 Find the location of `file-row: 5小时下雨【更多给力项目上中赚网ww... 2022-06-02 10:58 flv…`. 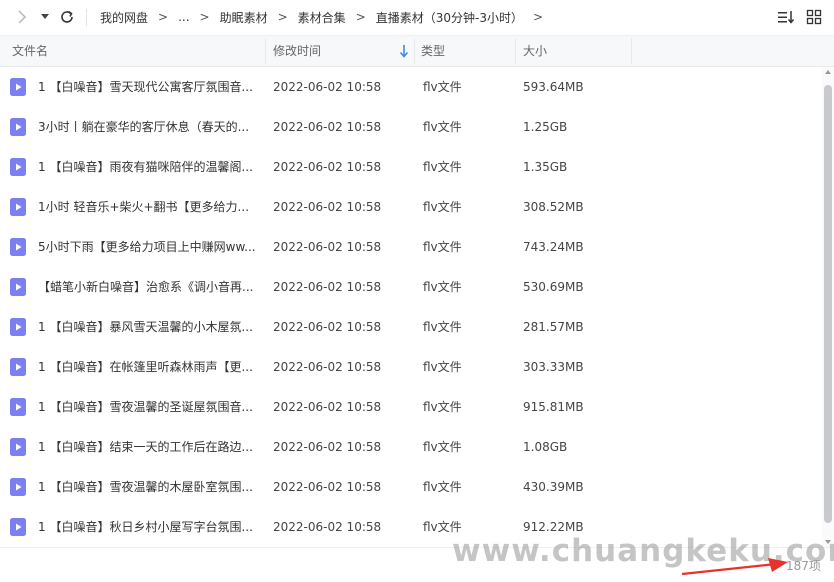

file-row: 5小时下雨【更多给力项目上中赚网ww... 2022-06-02 10:58 flv… is located at coordinates (411, 247).